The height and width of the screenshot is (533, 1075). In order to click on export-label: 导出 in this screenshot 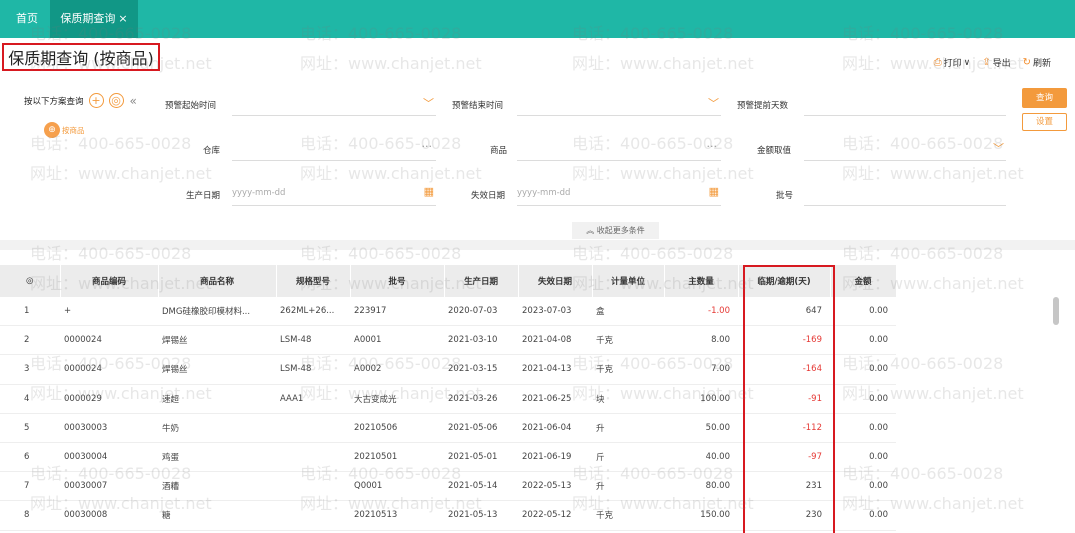, I will do `click(1001, 64)`.